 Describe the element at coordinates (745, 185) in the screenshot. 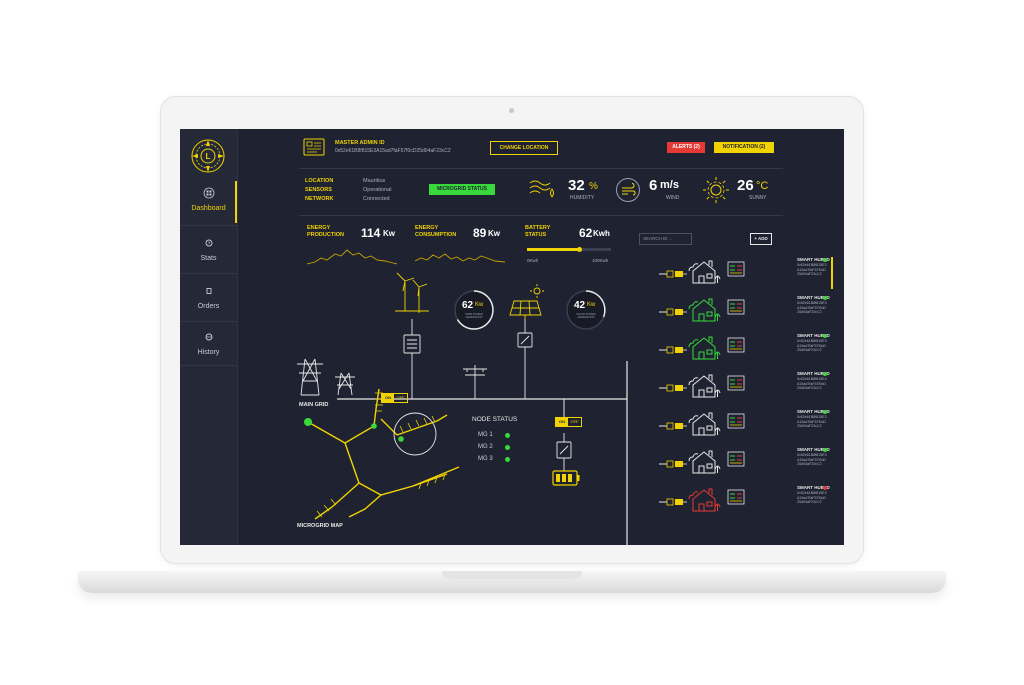

I see `temperature-value: 26` at that location.